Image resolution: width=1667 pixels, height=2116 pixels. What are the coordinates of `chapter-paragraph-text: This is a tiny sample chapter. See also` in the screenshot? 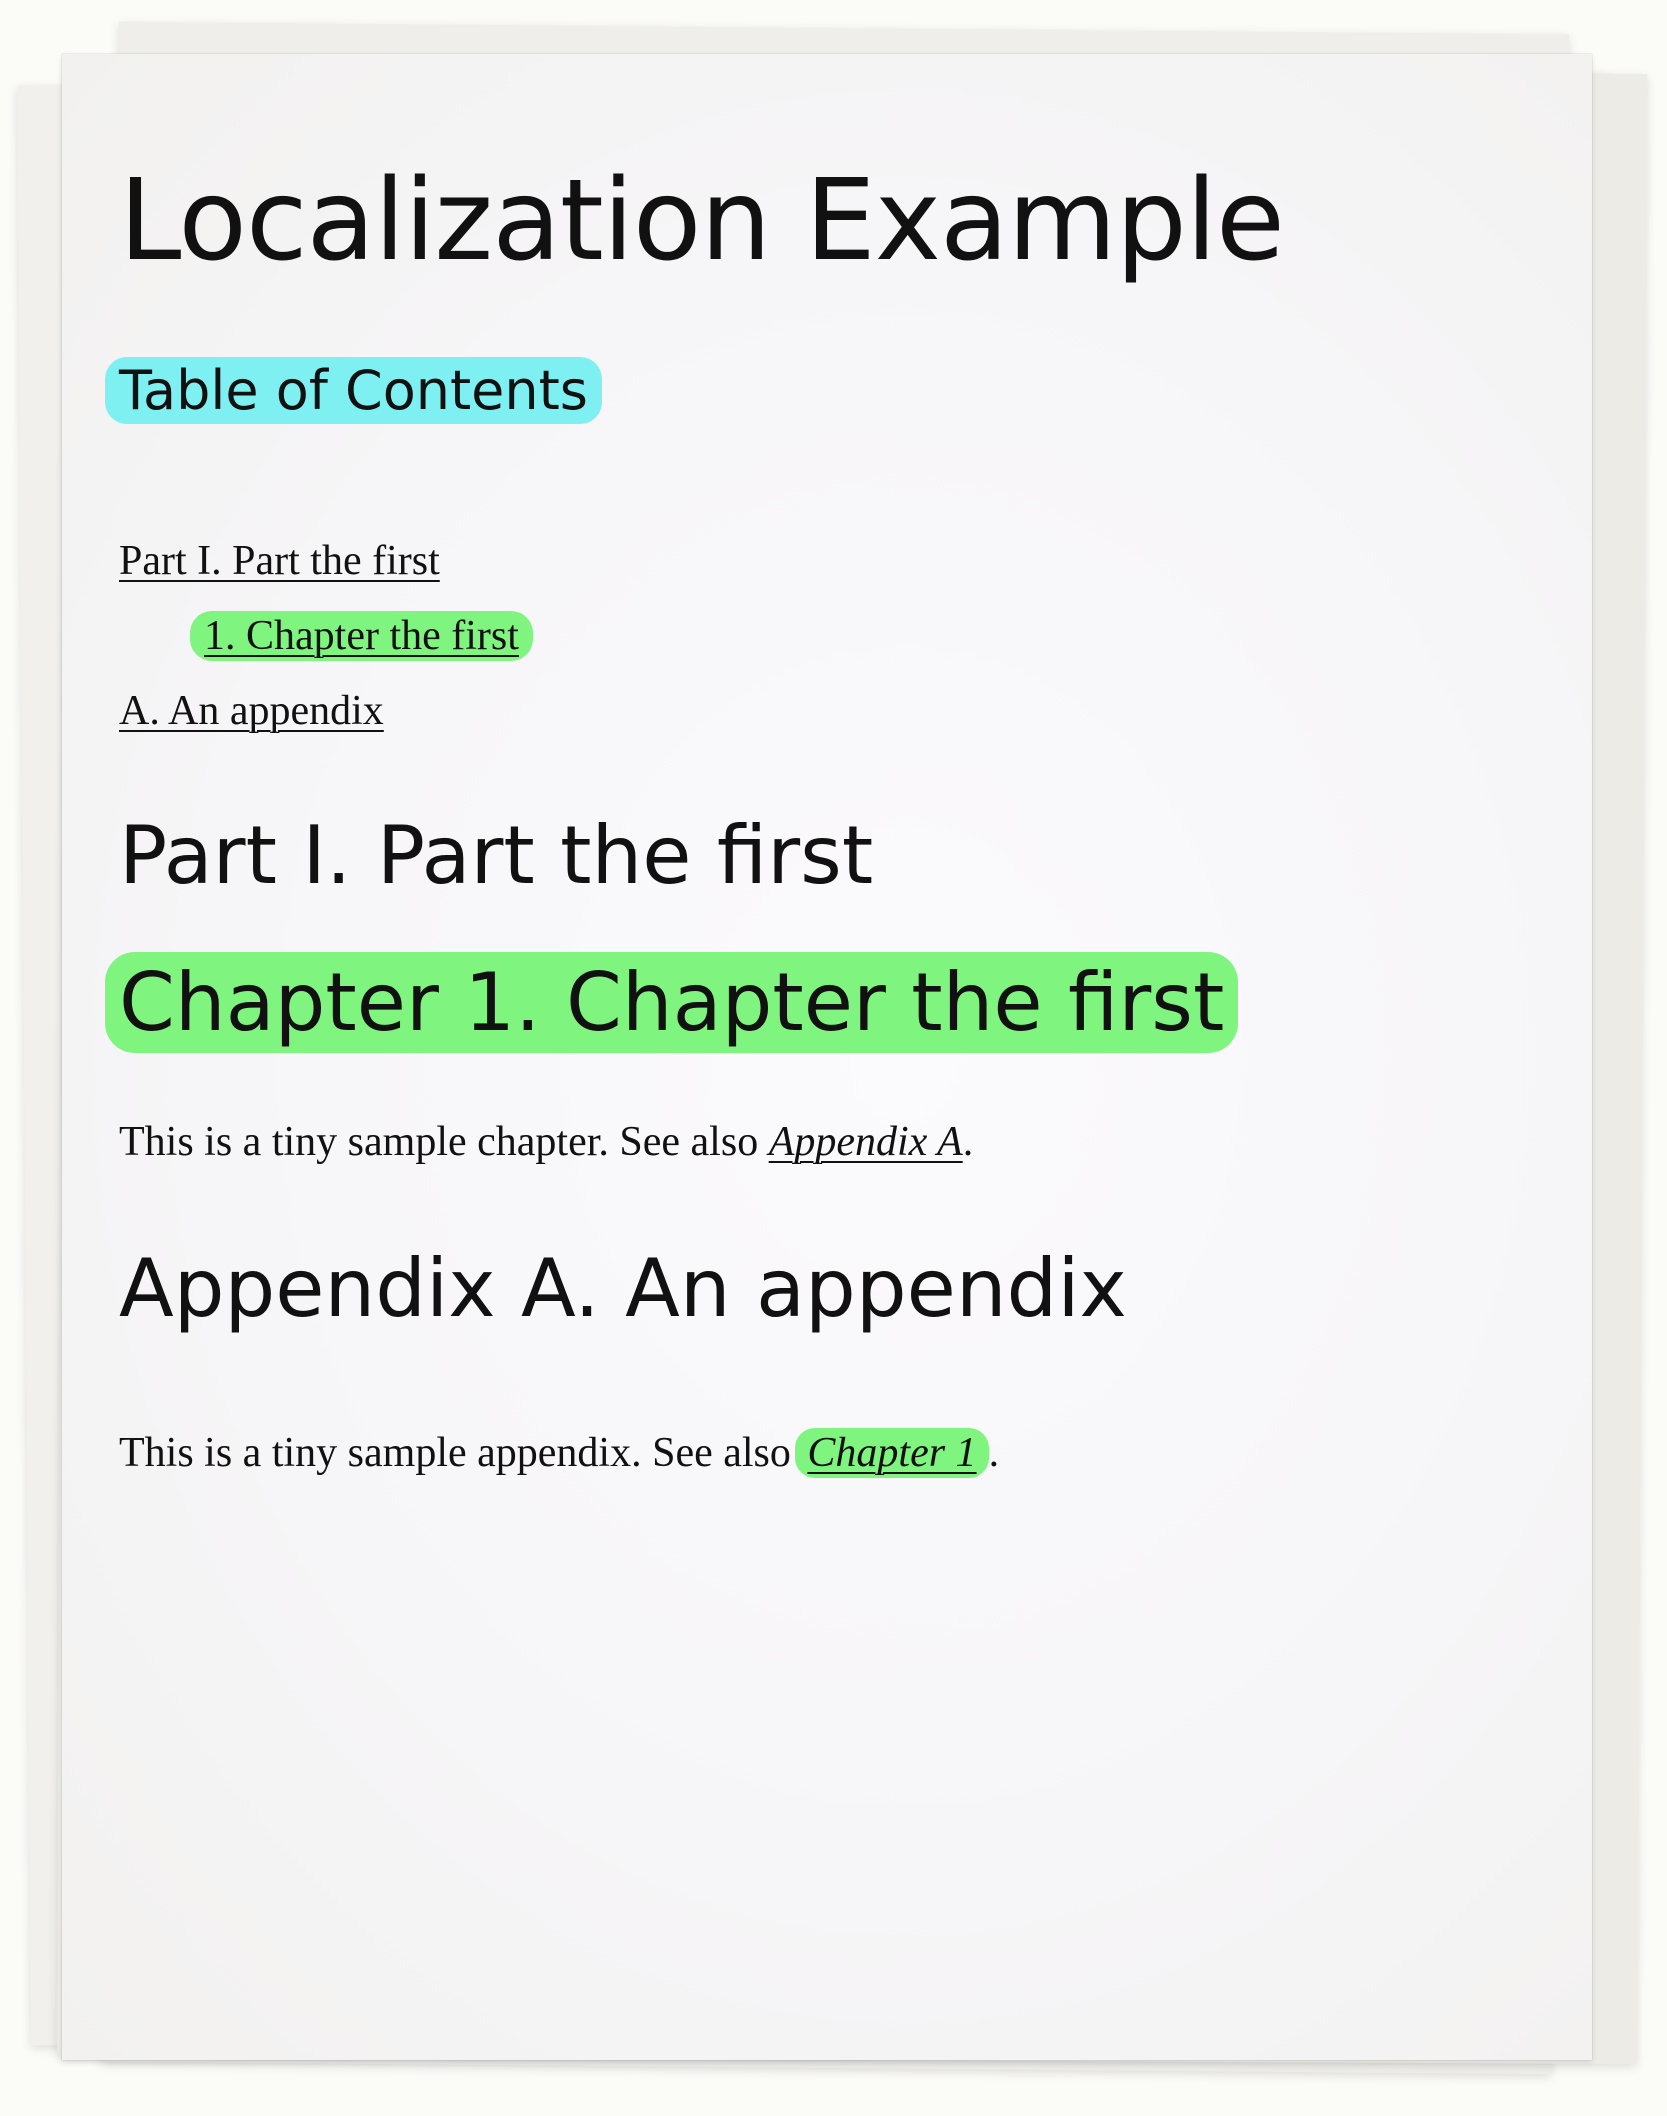 It's located at (444, 1142).